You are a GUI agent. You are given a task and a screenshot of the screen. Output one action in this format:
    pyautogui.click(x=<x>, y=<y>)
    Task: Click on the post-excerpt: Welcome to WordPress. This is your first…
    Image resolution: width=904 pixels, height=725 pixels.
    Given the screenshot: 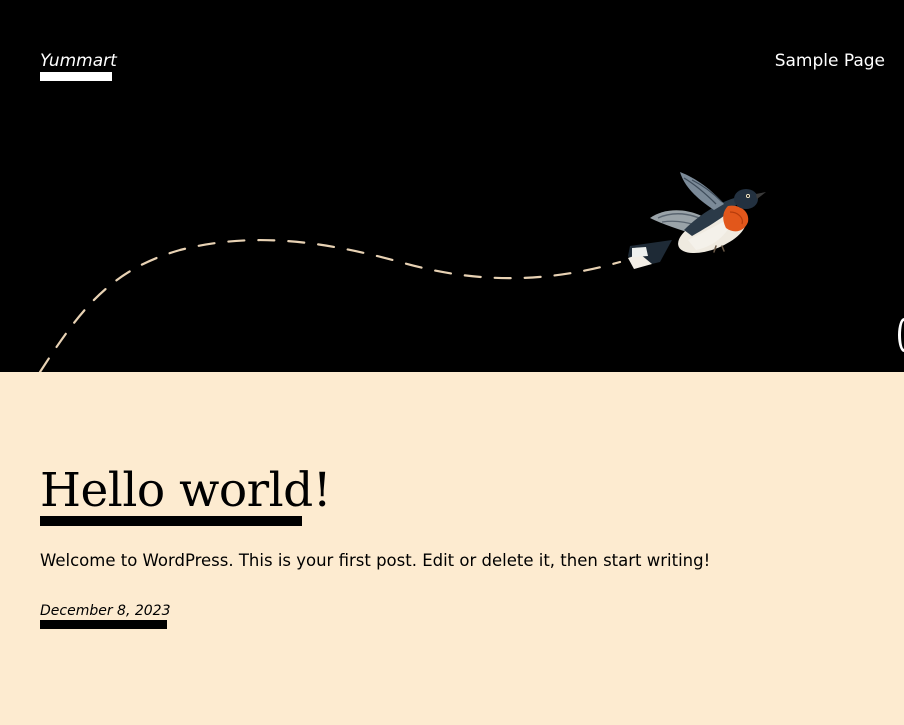 What is the action you would take?
    pyautogui.click(x=375, y=560)
    